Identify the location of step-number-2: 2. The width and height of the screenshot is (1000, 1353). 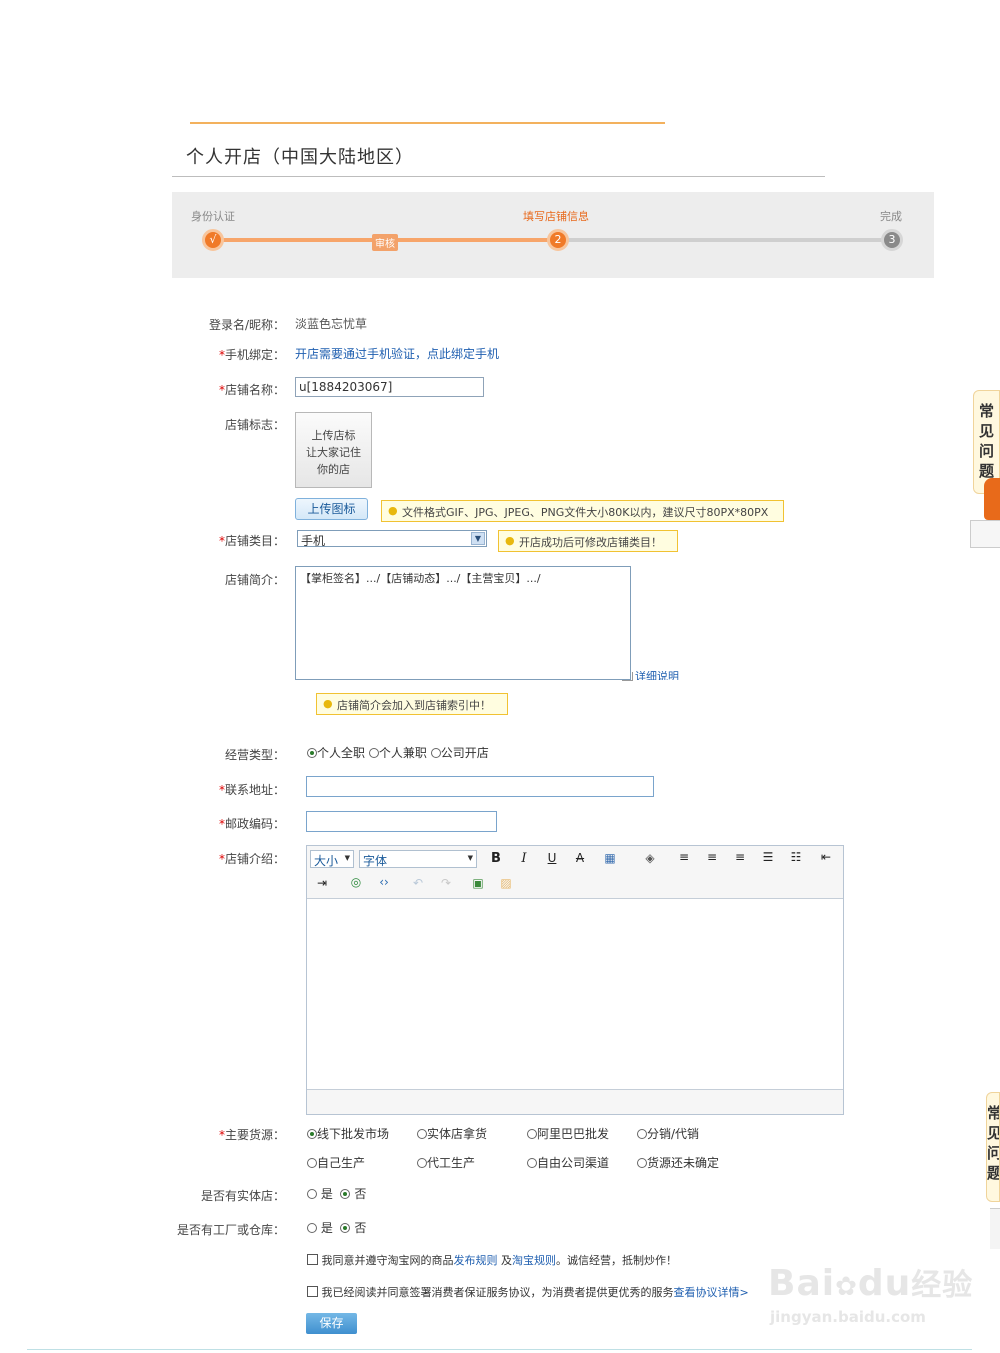
(558, 240).